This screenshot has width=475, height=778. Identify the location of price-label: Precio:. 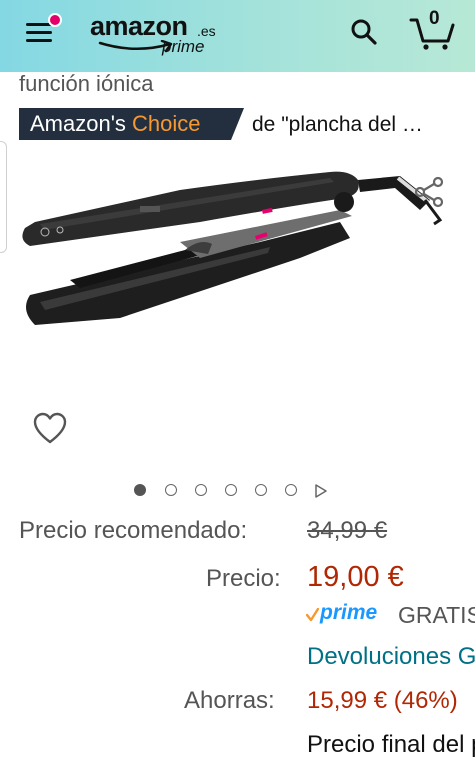
(243, 578).